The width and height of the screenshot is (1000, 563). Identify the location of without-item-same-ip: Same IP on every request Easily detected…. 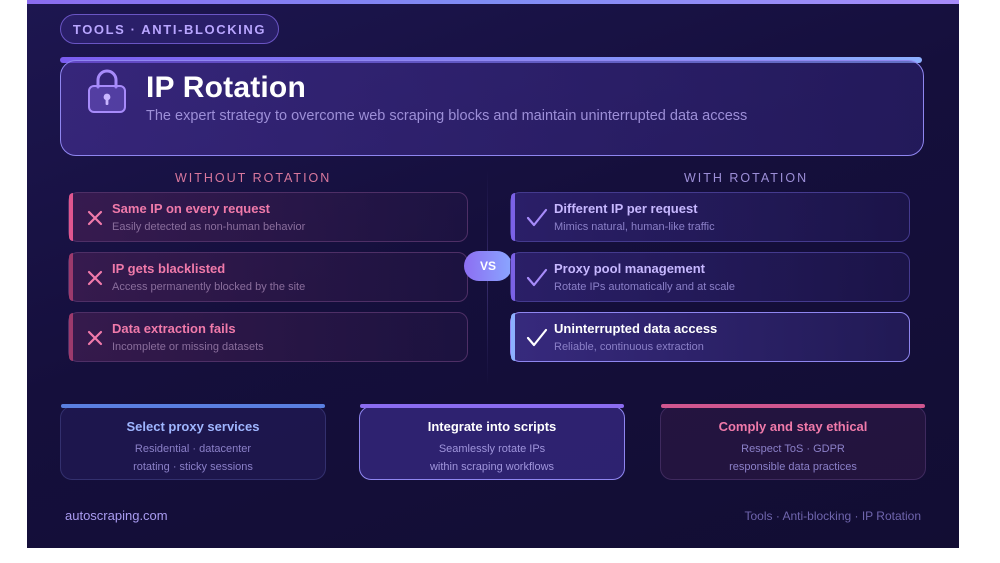
(268, 217).